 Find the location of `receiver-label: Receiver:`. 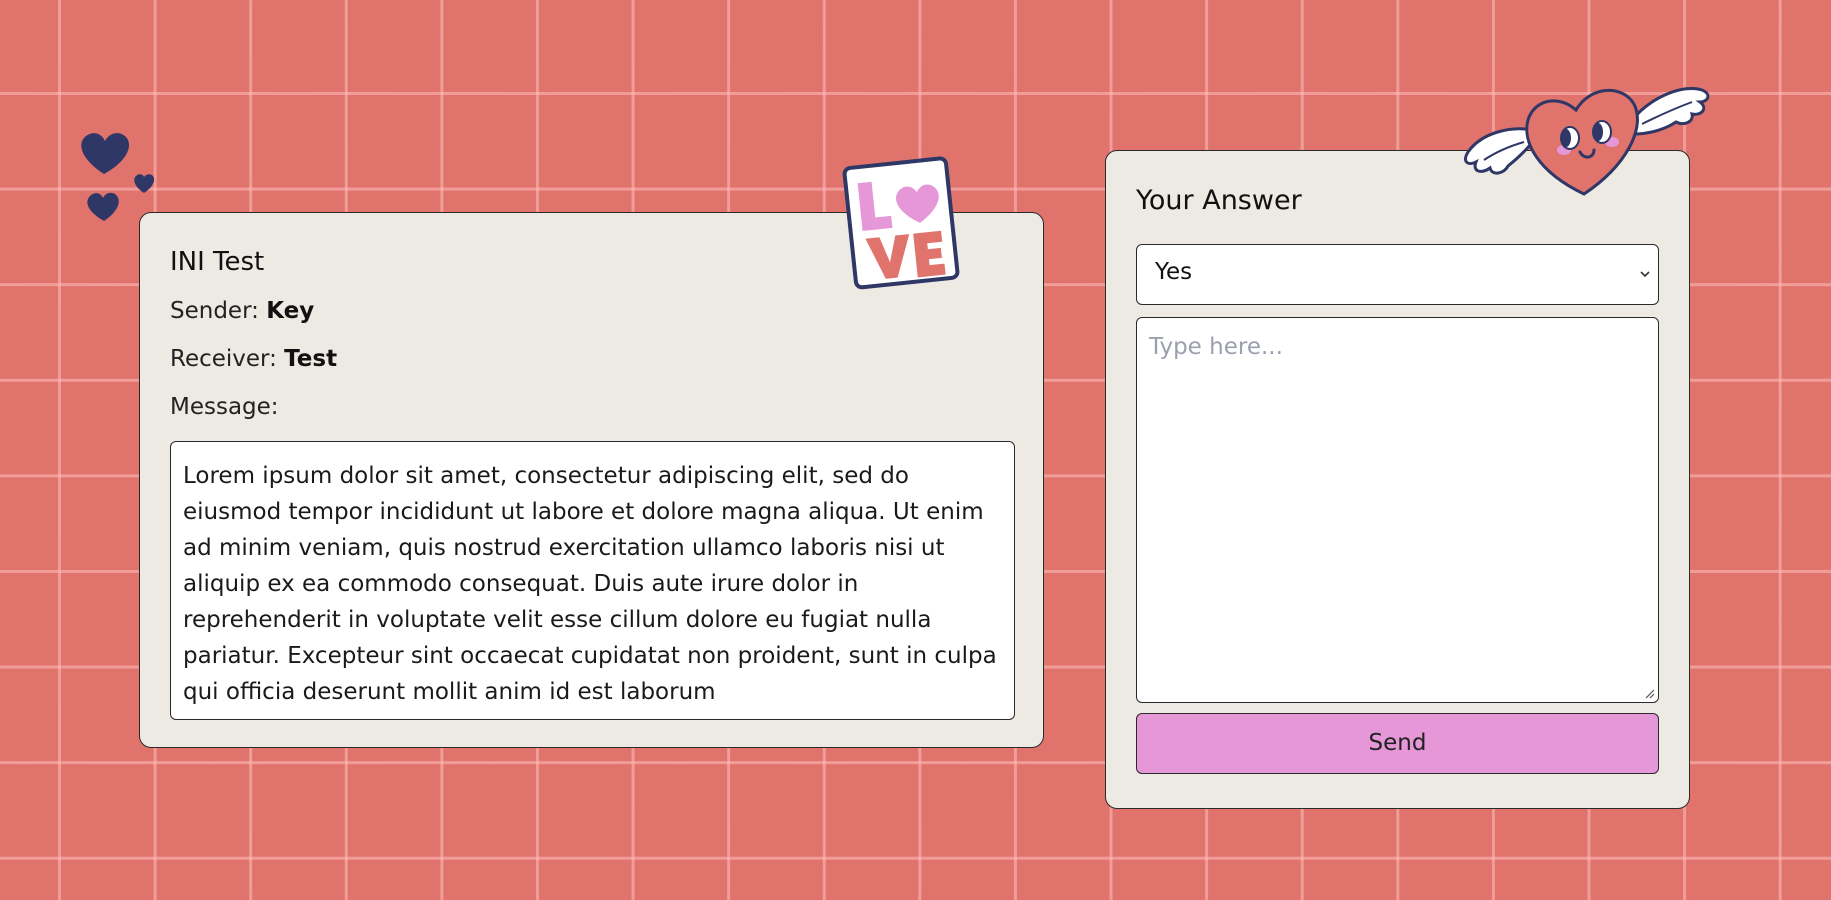

receiver-label: Receiver: is located at coordinates (223, 359).